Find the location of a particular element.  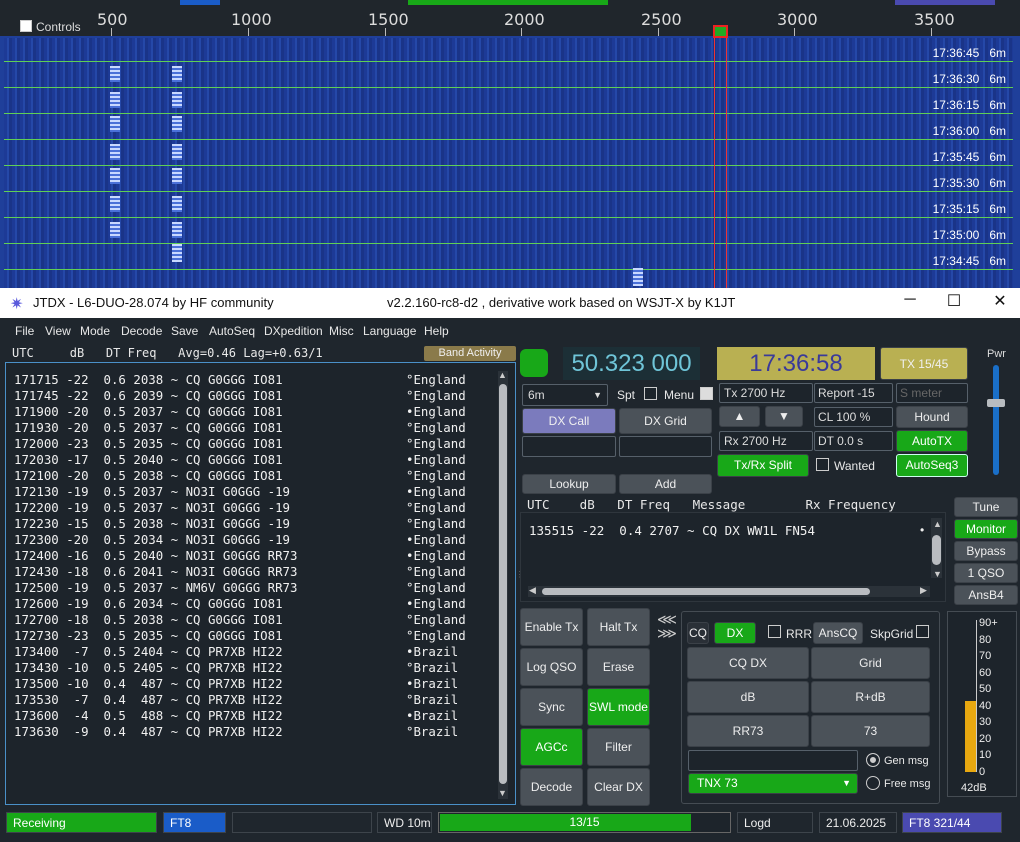

enable-tx-button: Enable Tx is located at coordinates (551, 627).